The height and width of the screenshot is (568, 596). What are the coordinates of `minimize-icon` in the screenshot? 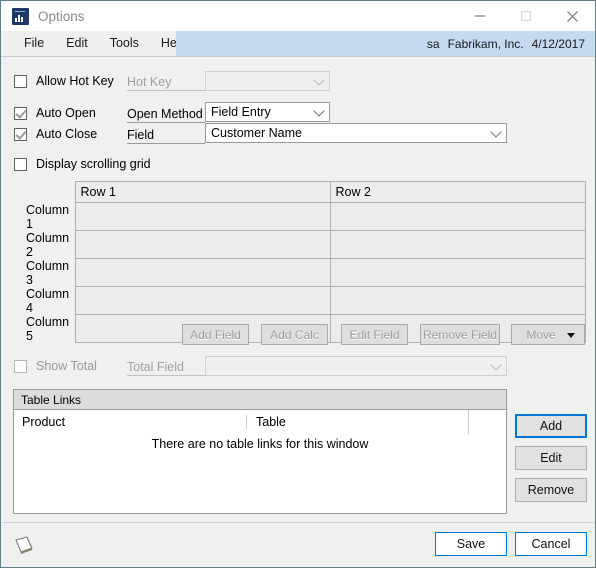 It's located at (480, 16).